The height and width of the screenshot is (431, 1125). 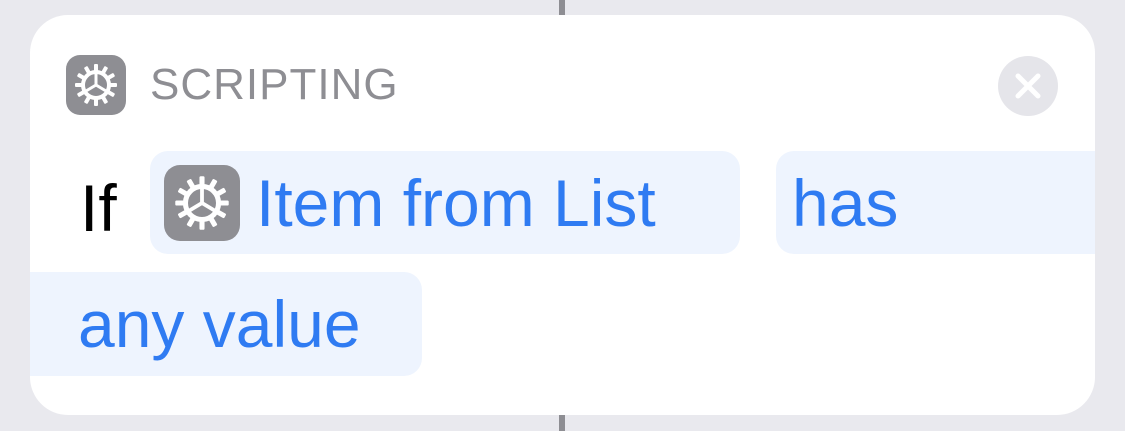 I want to click on action-category-label: SCRIPTING, so click(x=274, y=84).